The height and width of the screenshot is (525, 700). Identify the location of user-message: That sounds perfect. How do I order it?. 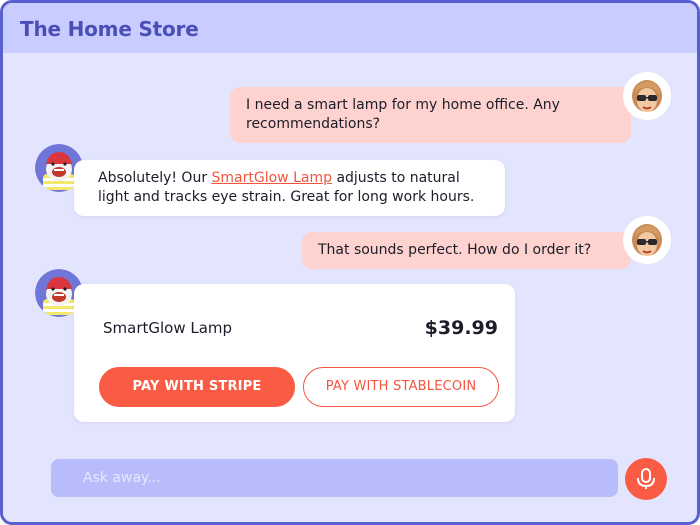
(466, 250).